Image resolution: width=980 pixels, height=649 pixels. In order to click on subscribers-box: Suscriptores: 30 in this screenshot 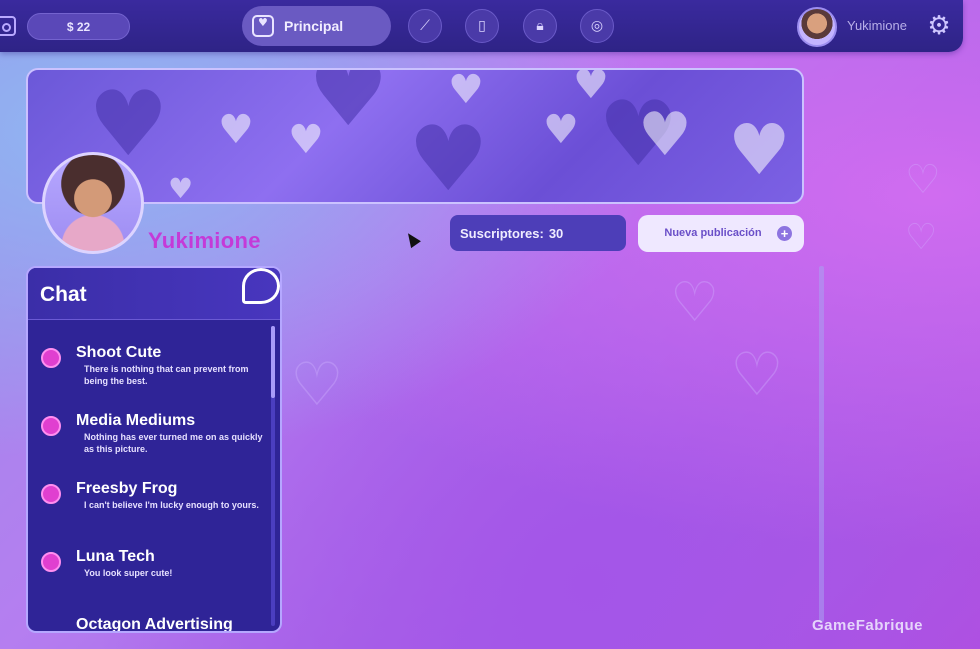, I will do `click(538, 233)`.